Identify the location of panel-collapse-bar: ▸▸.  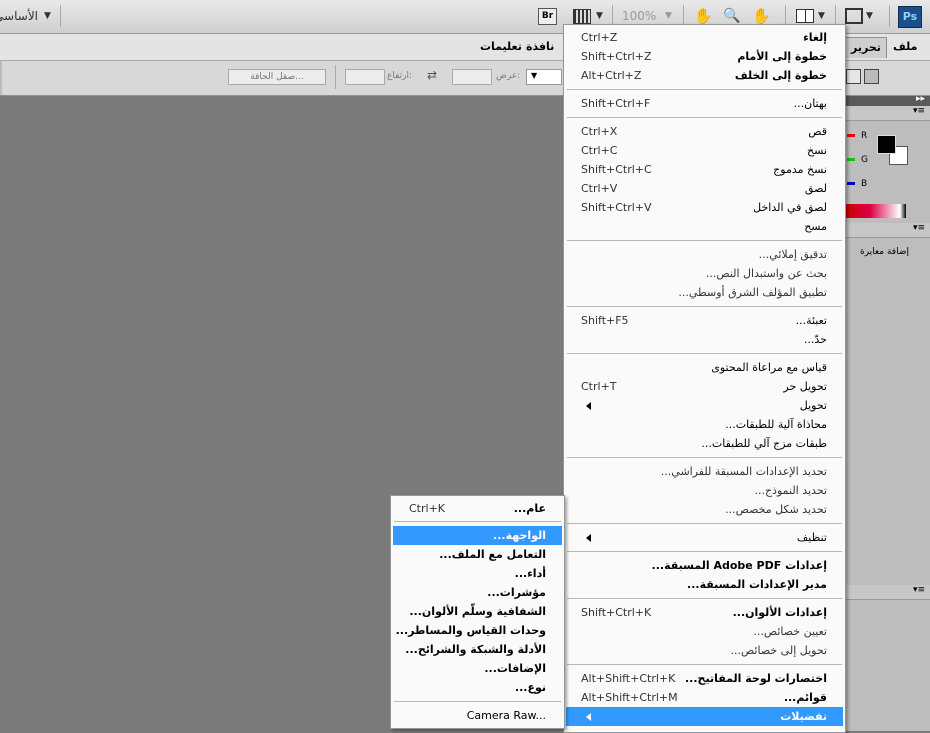
(888, 100).